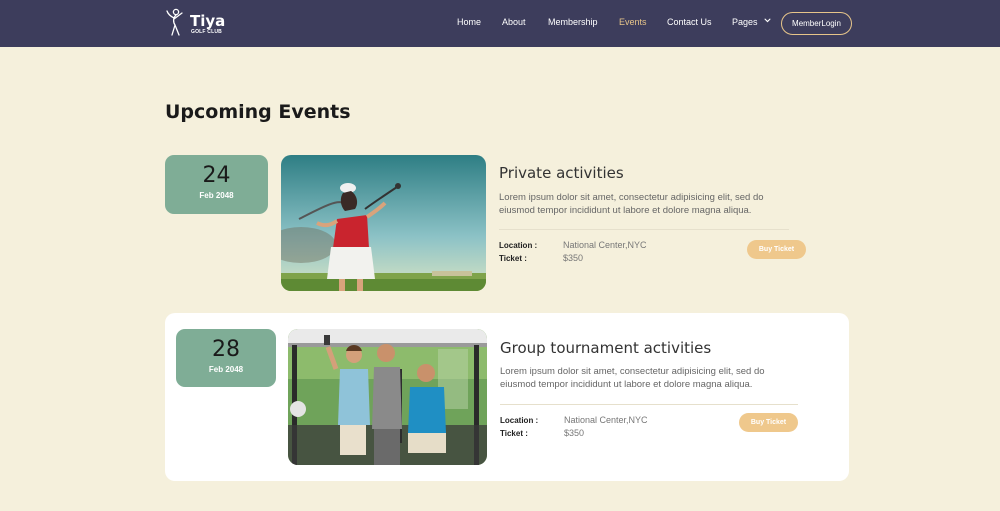 This screenshot has height=511, width=1000. What do you see at coordinates (689, 22) in the screenshot?
I see `nav-contact-us: Contact Us` at bounding box center [689, 22].